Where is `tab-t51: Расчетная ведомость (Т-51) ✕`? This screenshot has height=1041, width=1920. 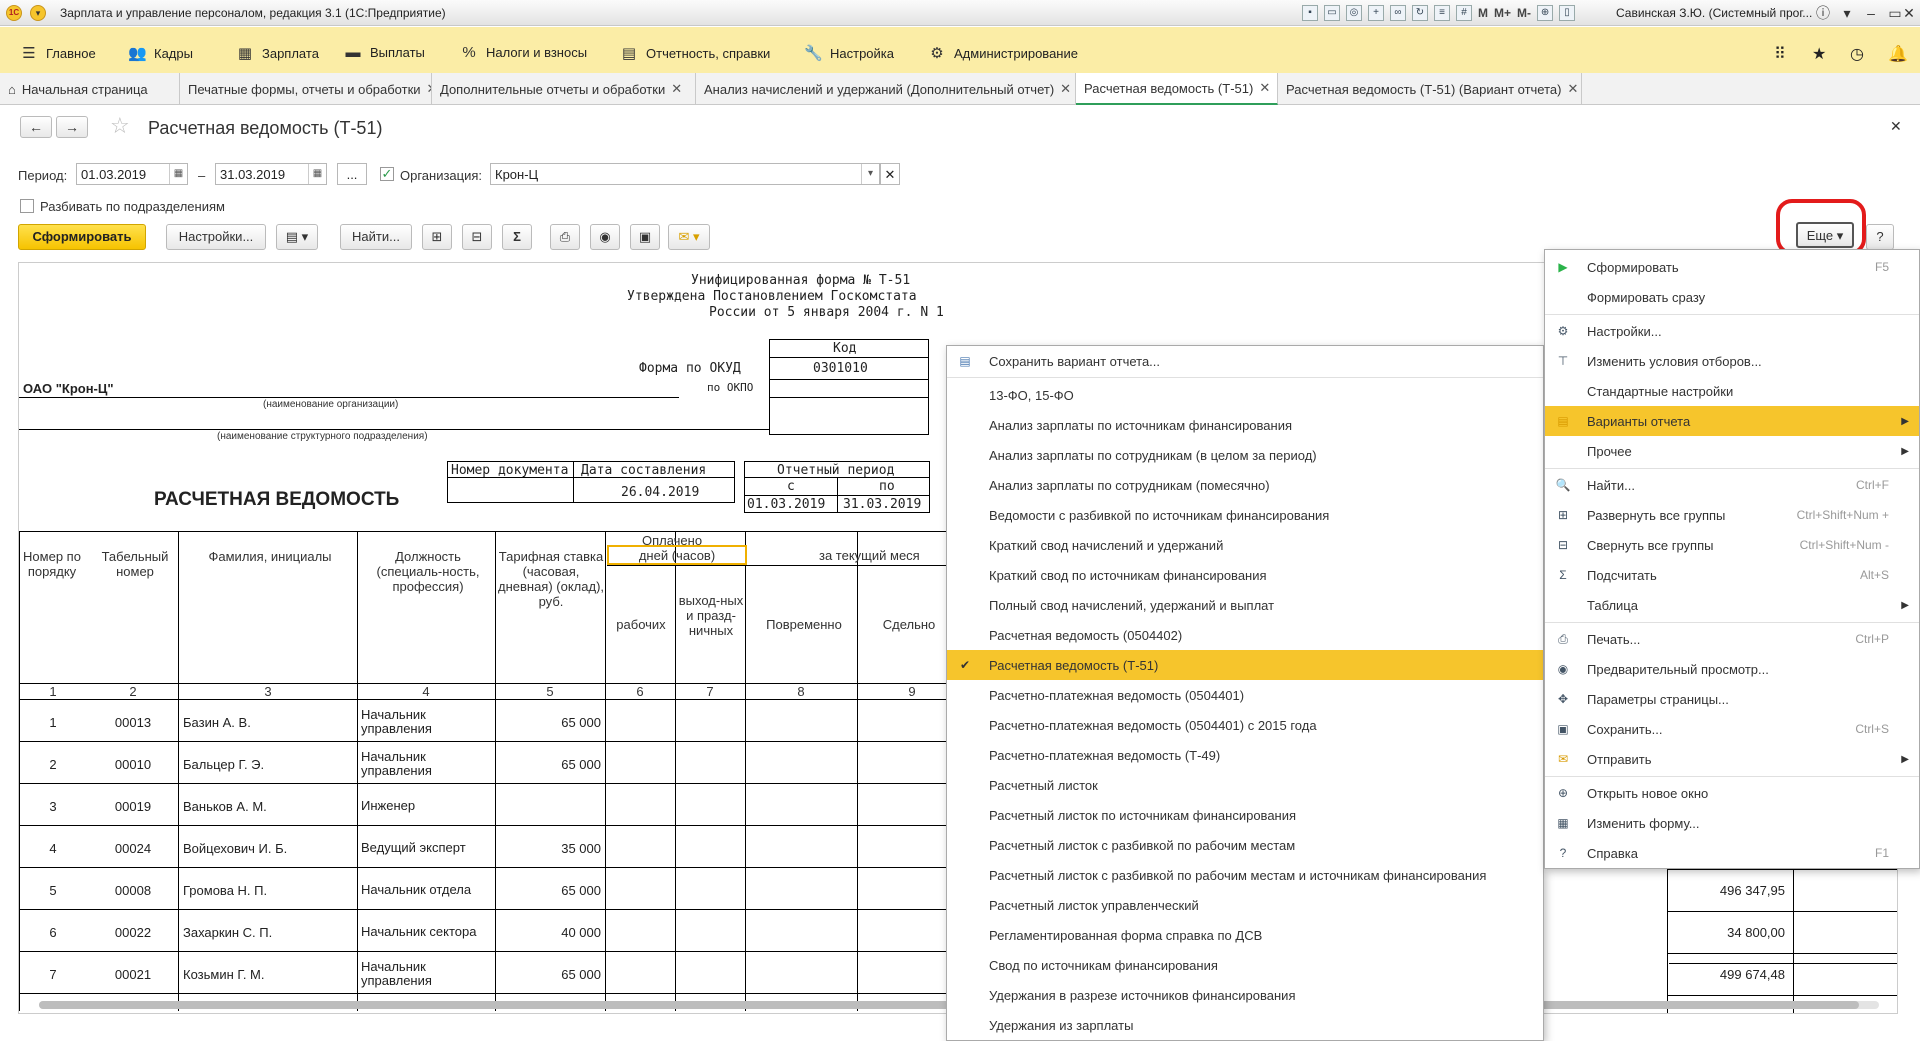 tab-t51: Расчетная ведомость (Т-51) ✕ is located at coordinates (1177, 89).